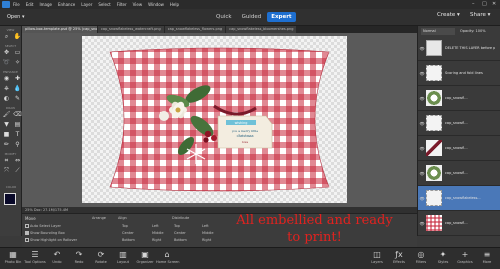 The height and width of the screenshot is (269, 500). What do you see at coordinates (104, 4) in the screenshot?
I see `menu-select: Select` at bounding box center [104, 4].